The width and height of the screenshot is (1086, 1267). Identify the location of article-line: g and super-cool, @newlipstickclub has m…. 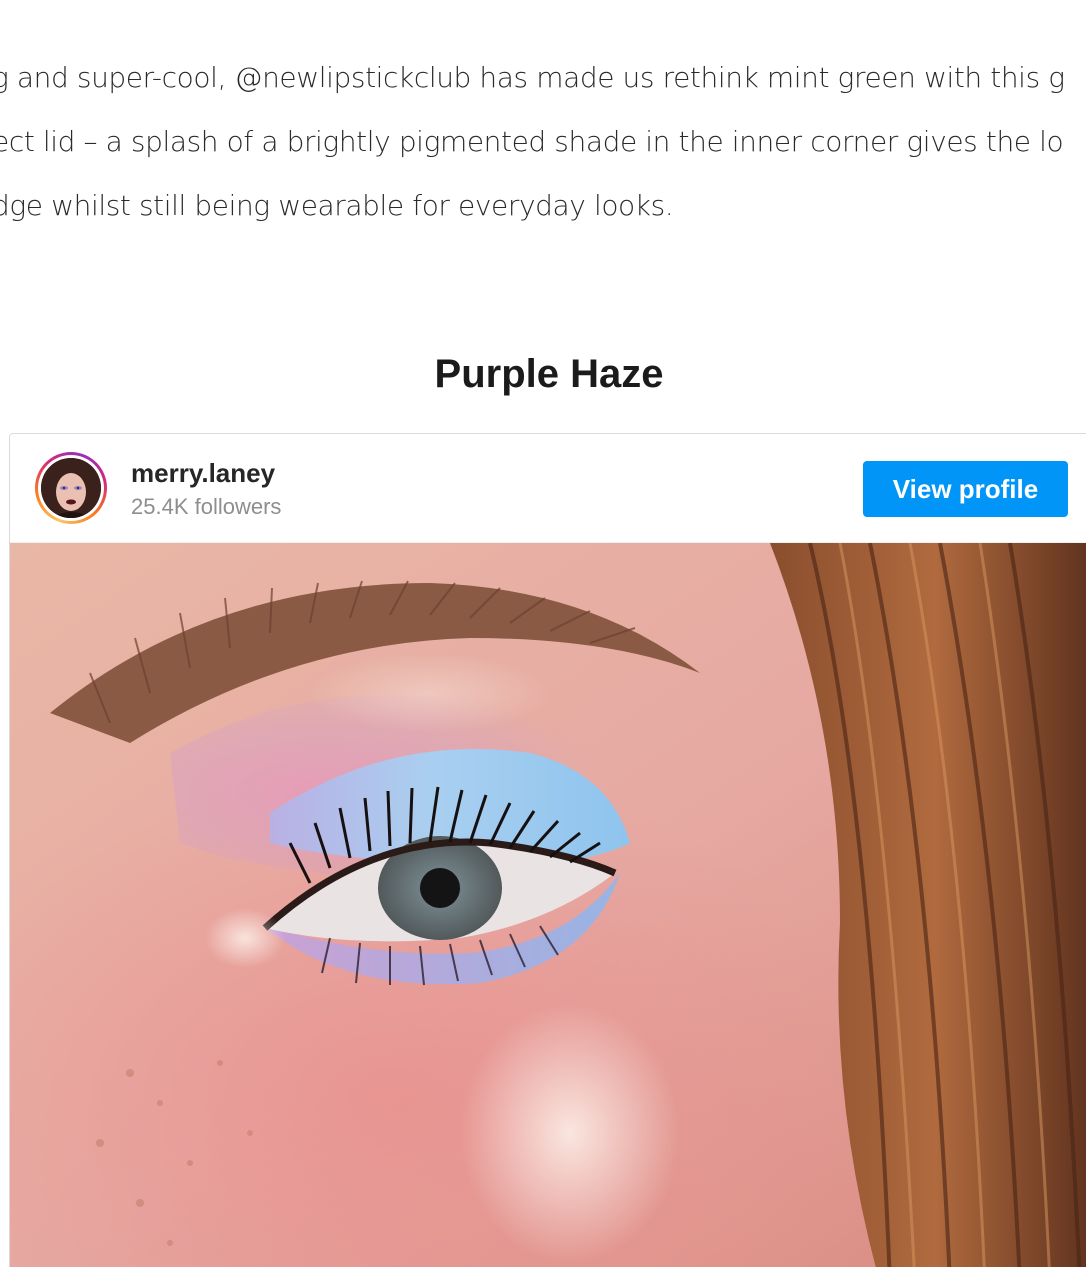
(532, 77).